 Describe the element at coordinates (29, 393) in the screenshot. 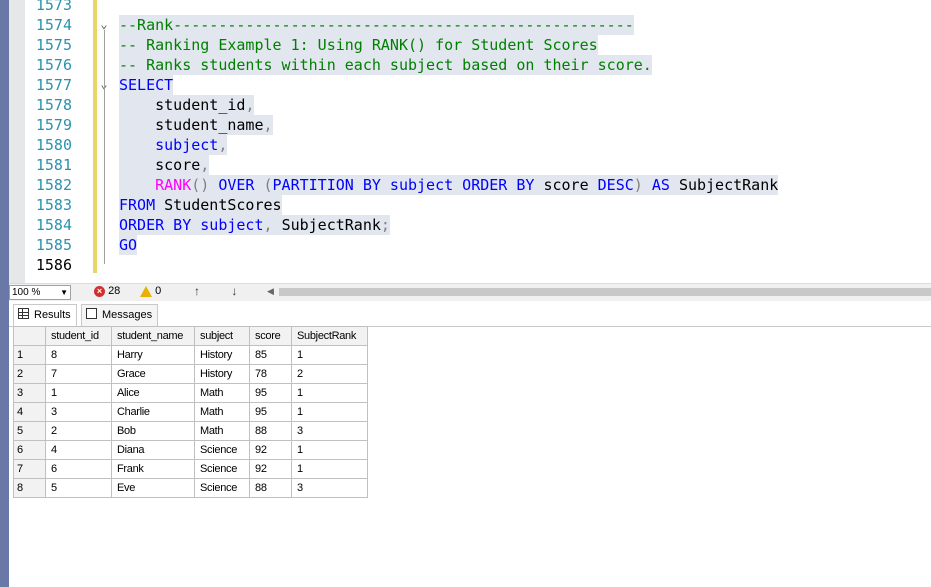

I see `row-number: 3` at that location.